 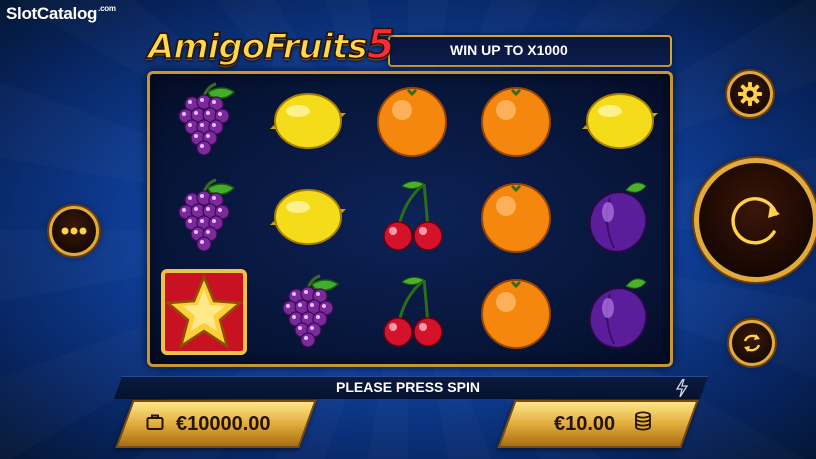 What do you see at coordinates (509, 50) in the screenshot?
I see `win-text: WIN UP TO X1000` at bounding box center [509, 50].